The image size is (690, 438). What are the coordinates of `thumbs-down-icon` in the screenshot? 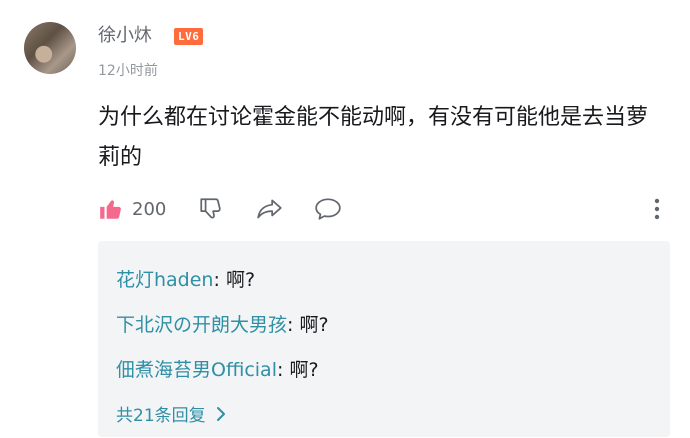 It's located at (210, 208).